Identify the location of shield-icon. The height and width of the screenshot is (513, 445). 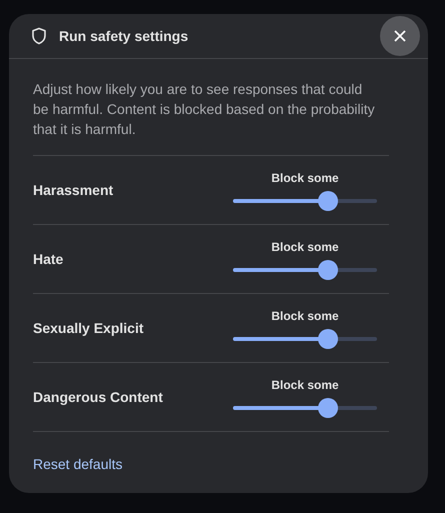
(39, 36).